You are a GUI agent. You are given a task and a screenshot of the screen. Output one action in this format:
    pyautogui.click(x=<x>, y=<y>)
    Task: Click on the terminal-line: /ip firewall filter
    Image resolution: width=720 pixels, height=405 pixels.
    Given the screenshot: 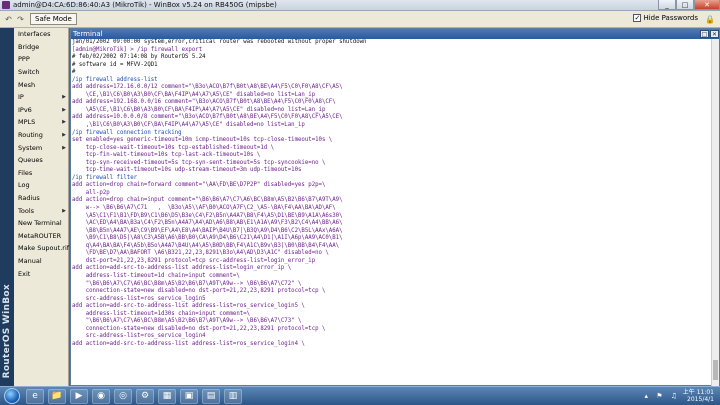 What is the action you would take?
    pyautogui.click(x=105, y=177)
    